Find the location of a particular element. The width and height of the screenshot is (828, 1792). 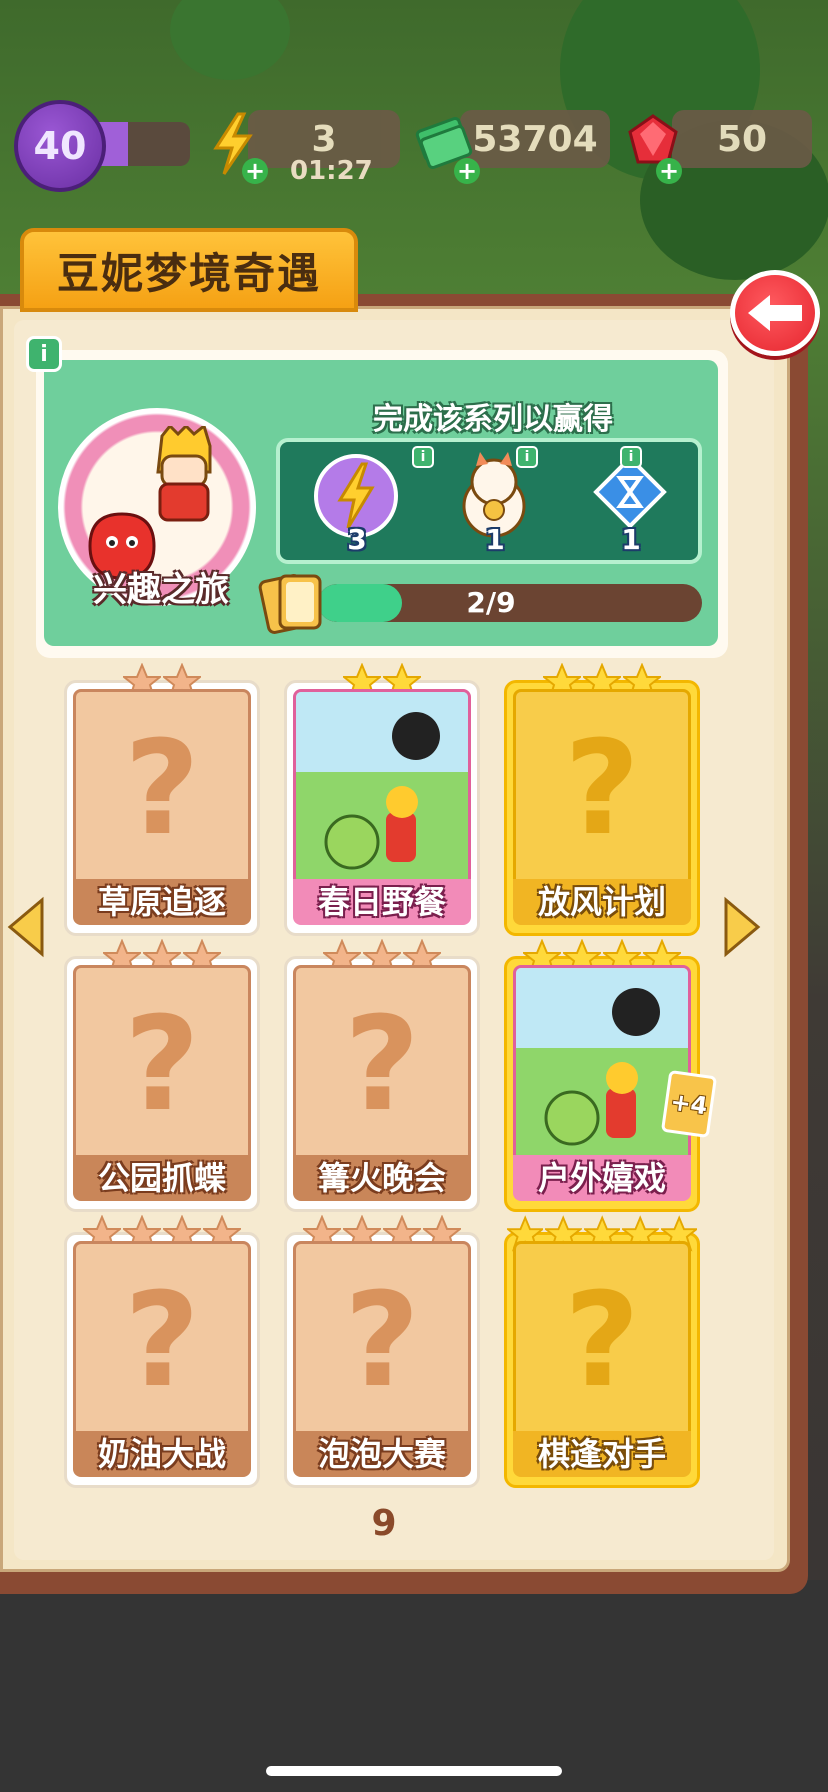

home-indicator is located at coordinates (414, 1771).